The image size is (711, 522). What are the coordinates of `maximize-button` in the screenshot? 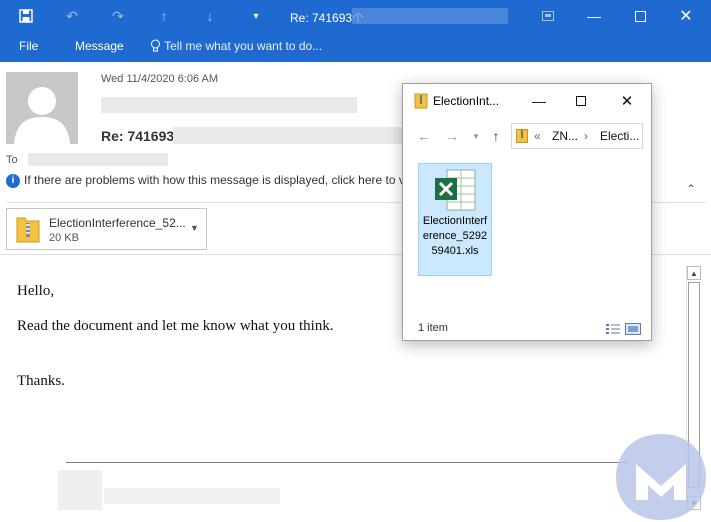 It's located at (640, 16).